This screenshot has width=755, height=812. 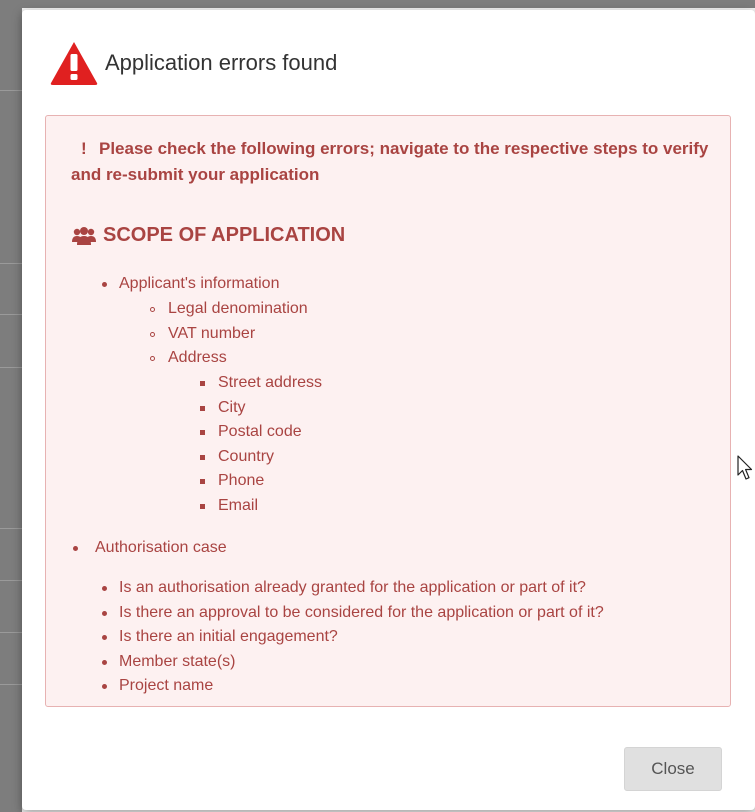 What do you see at coordinates (260, 431) in the screenshot?
I see `list-item: Postal code` at bounding box center [260, 431].